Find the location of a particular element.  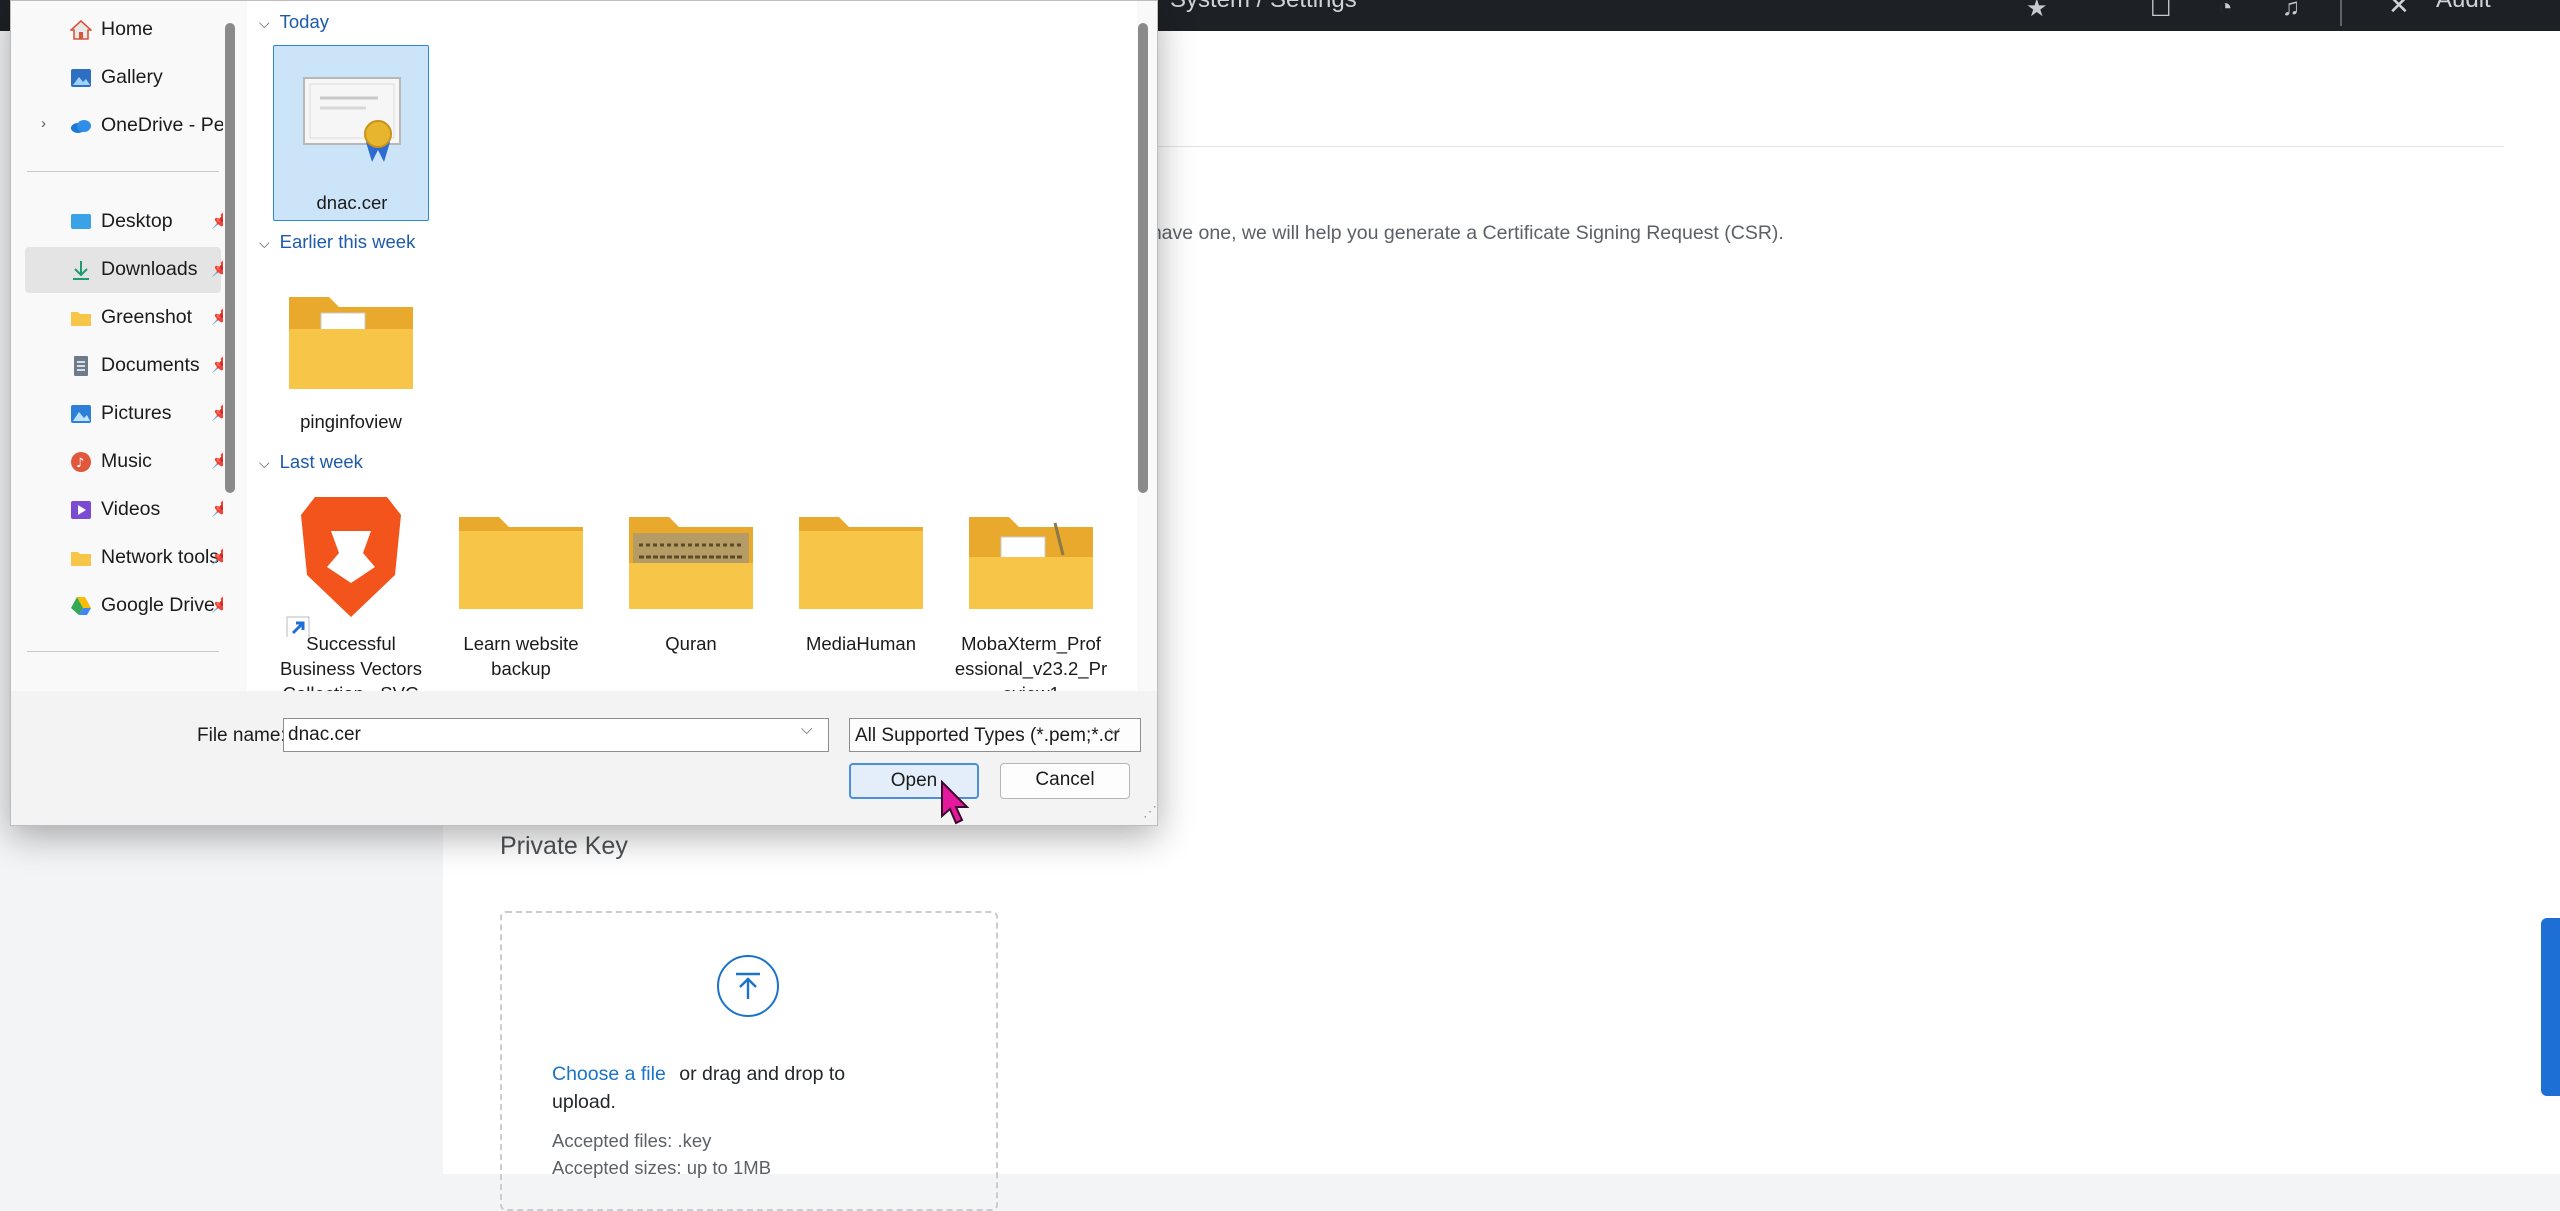

nav-item-downloads: Downloads 📌 is located at coordinates (124, 270).